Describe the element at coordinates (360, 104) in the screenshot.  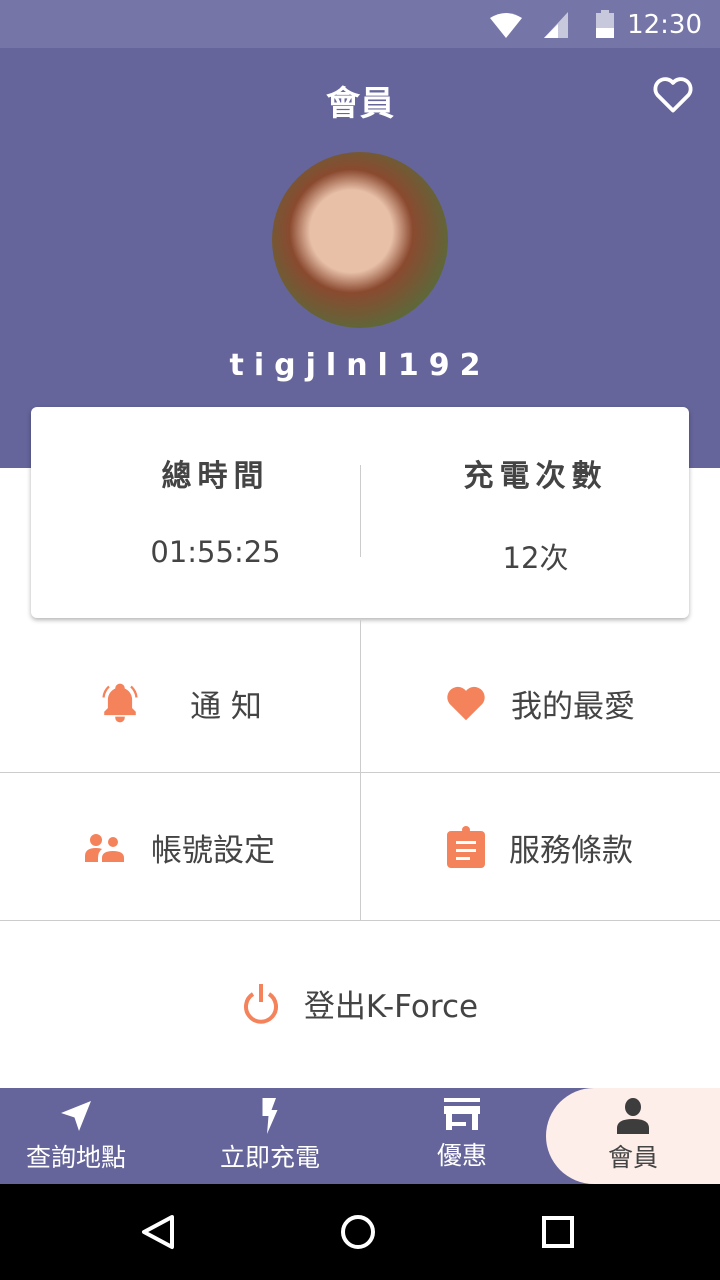
I see `page-title: 會員` at that location.